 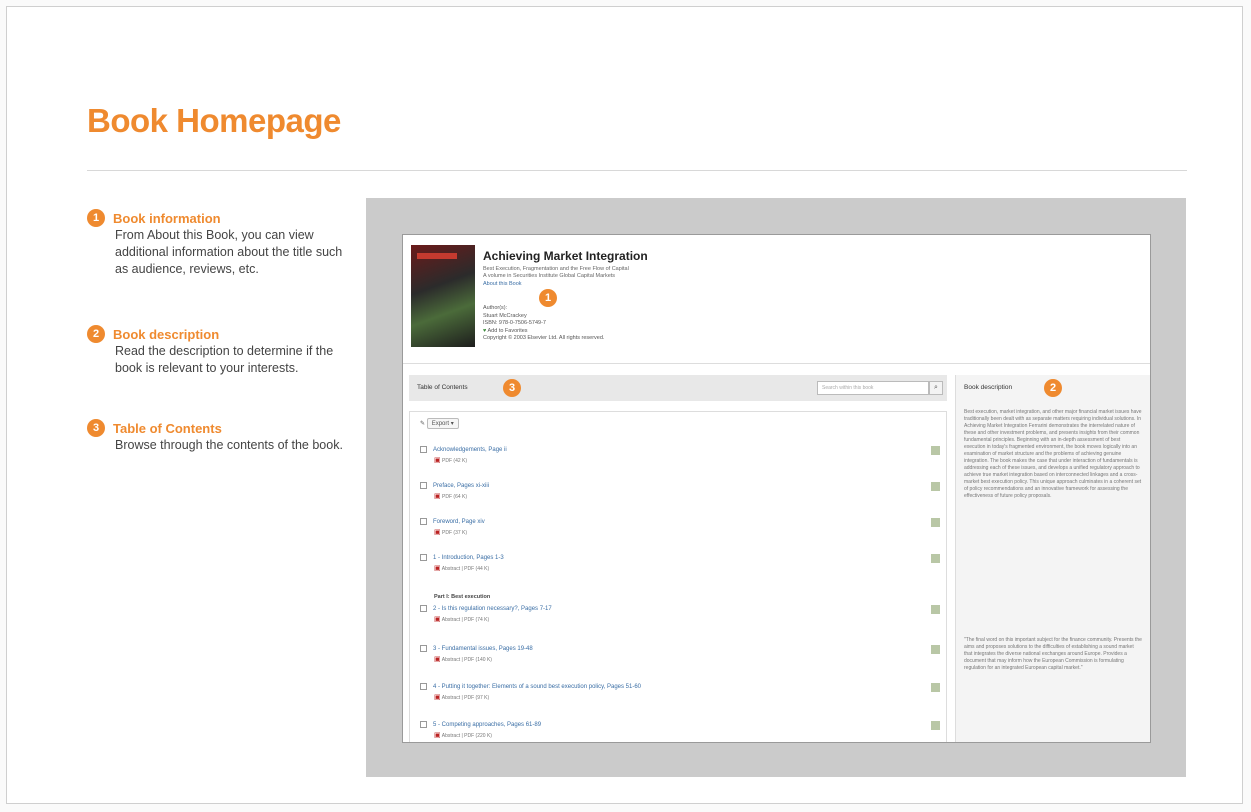 What do you see at coordinates (680, 527) in the screenshot?
I see `toc-item: Foreword, Page xiv ▣ PDF (37 K)` at bounding box center [680, 527].